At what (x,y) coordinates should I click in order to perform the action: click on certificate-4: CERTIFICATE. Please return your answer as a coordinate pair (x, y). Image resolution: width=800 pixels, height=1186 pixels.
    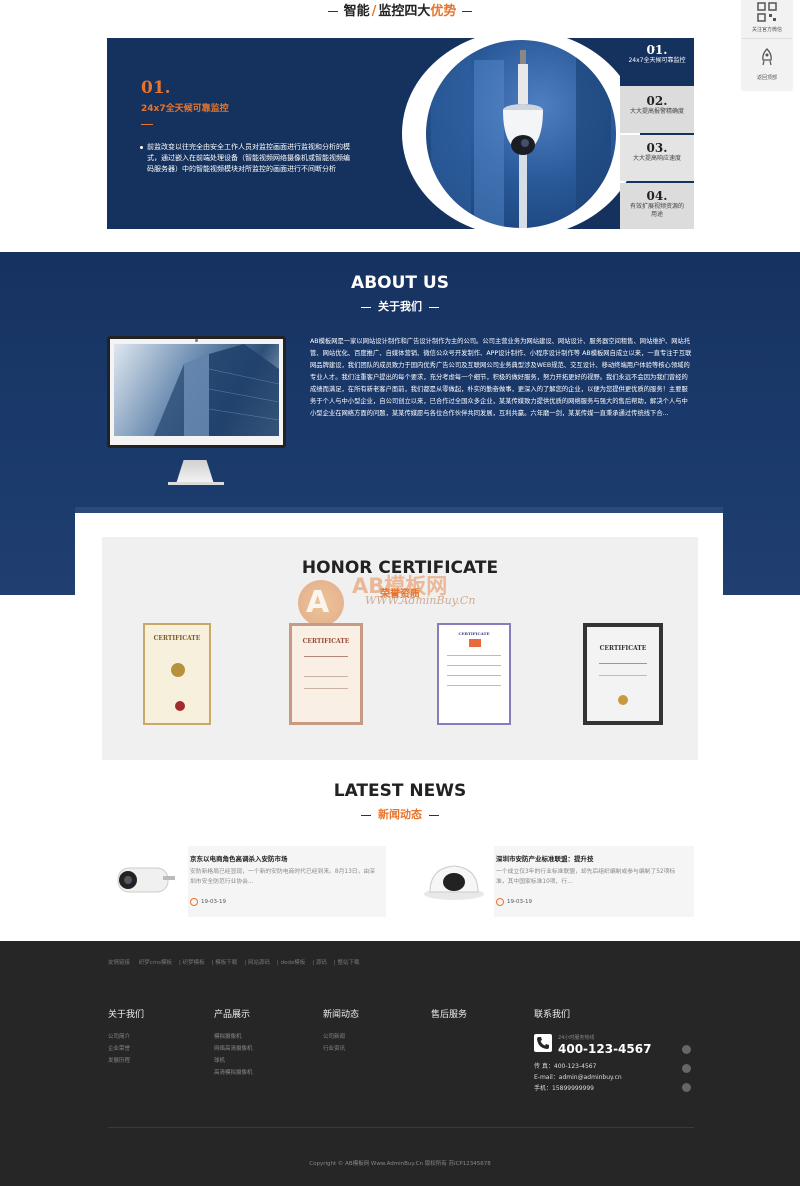
    Looking at the image, I should click on (623, 674).